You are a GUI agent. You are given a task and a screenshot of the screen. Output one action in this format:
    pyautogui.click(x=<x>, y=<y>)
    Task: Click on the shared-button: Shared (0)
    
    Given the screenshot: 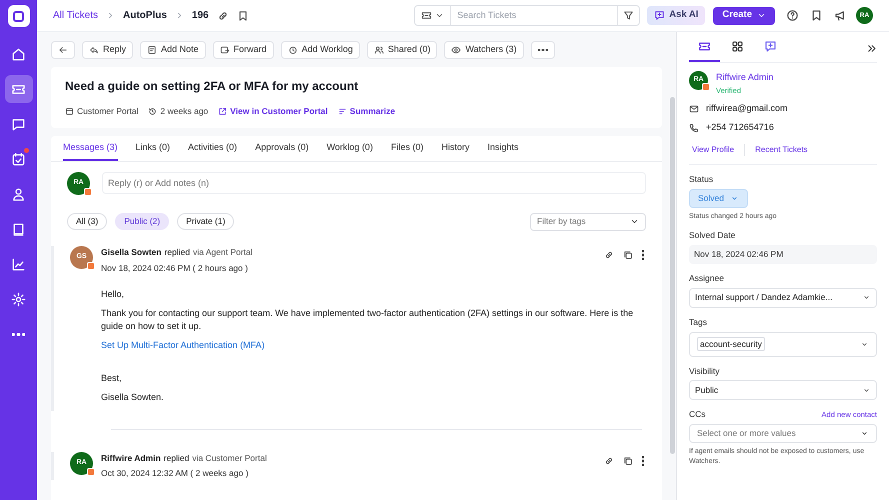 What is the action you would take?
    pyautogui.click(x=402, y=50)
    